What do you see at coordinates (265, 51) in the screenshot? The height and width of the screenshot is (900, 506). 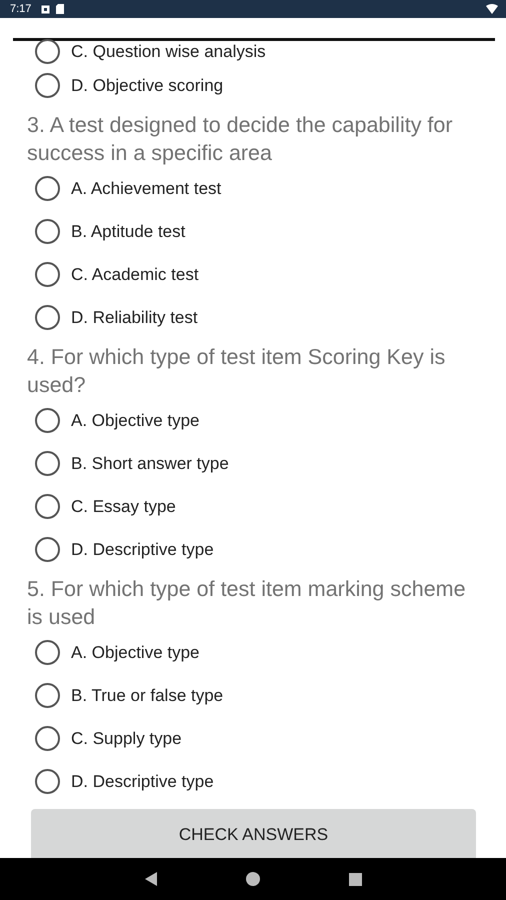 I see `radio-option: C. Question wise analysis` at bounding box center [265, 51].